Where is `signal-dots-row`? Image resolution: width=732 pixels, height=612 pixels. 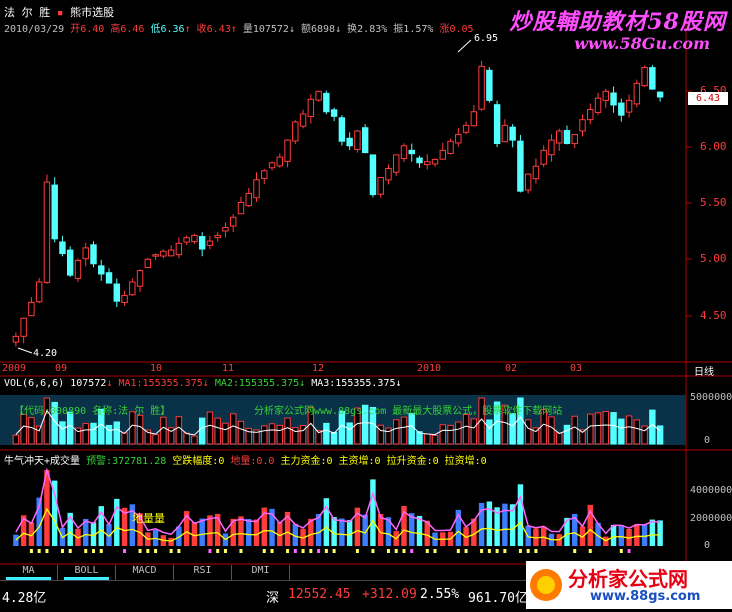 signal-dots-row is located at coordinates (330, 551).